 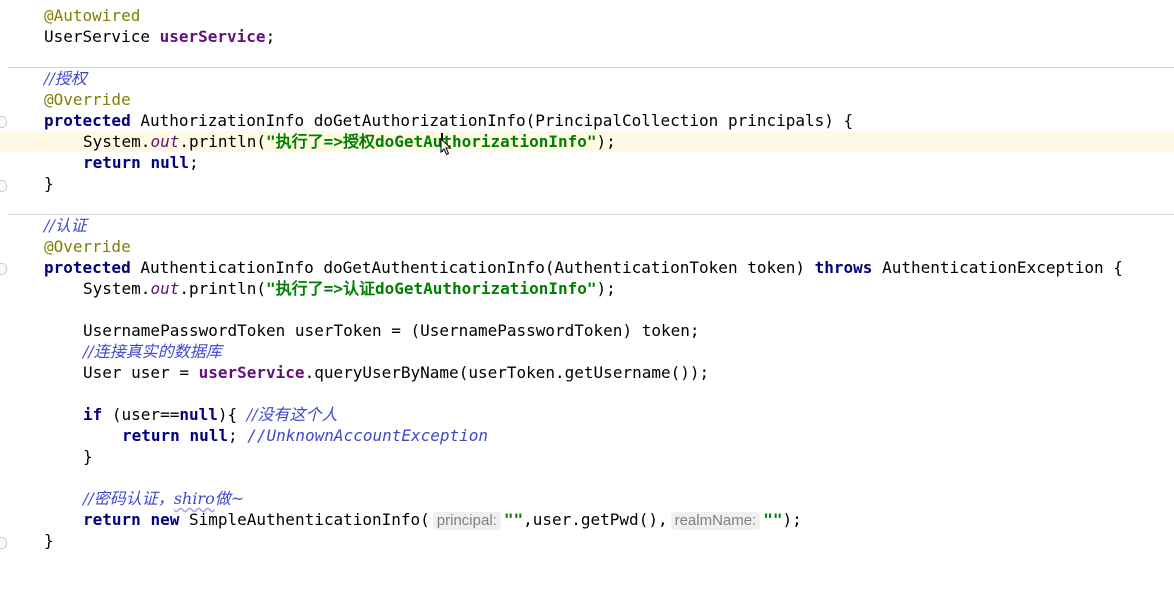 What do you see at coordinates (229, 498) in the screenshot?
I see `comment: 做~` at bounding box center [229, 498].